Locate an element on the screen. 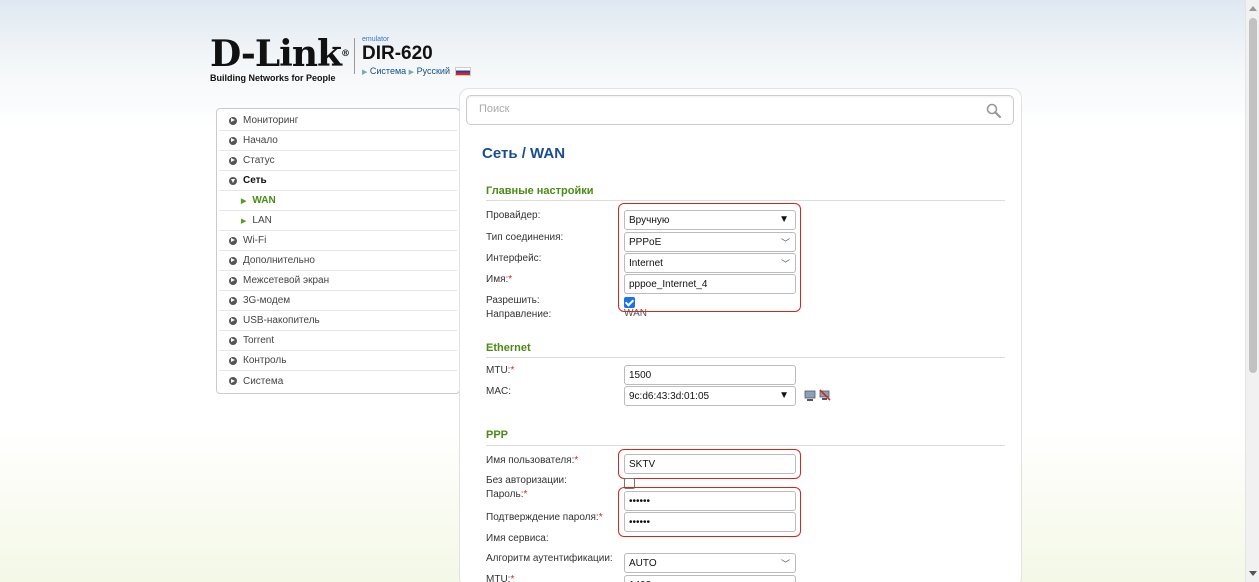  direction-value: WAN is located at coordinates (635, 313).